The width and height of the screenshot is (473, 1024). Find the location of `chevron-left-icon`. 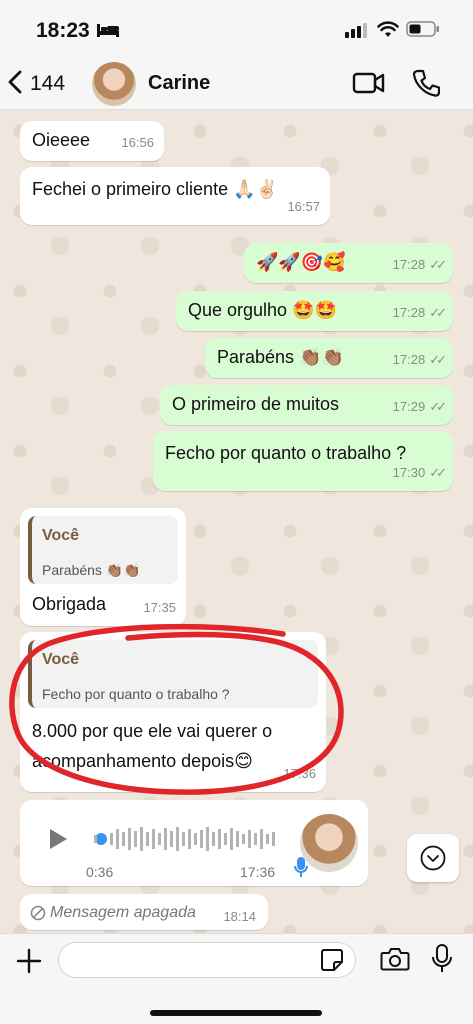

chevron-left-icon is located at coordinates (15, 84).